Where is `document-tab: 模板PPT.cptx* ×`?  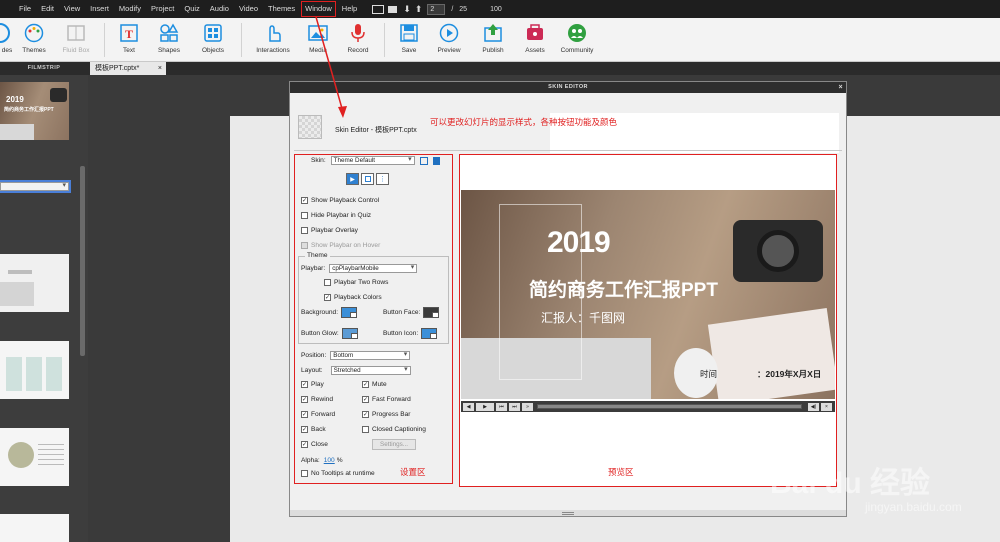 document-tab: 模板PPT.cptx* × is located at coordinates (128, 68).